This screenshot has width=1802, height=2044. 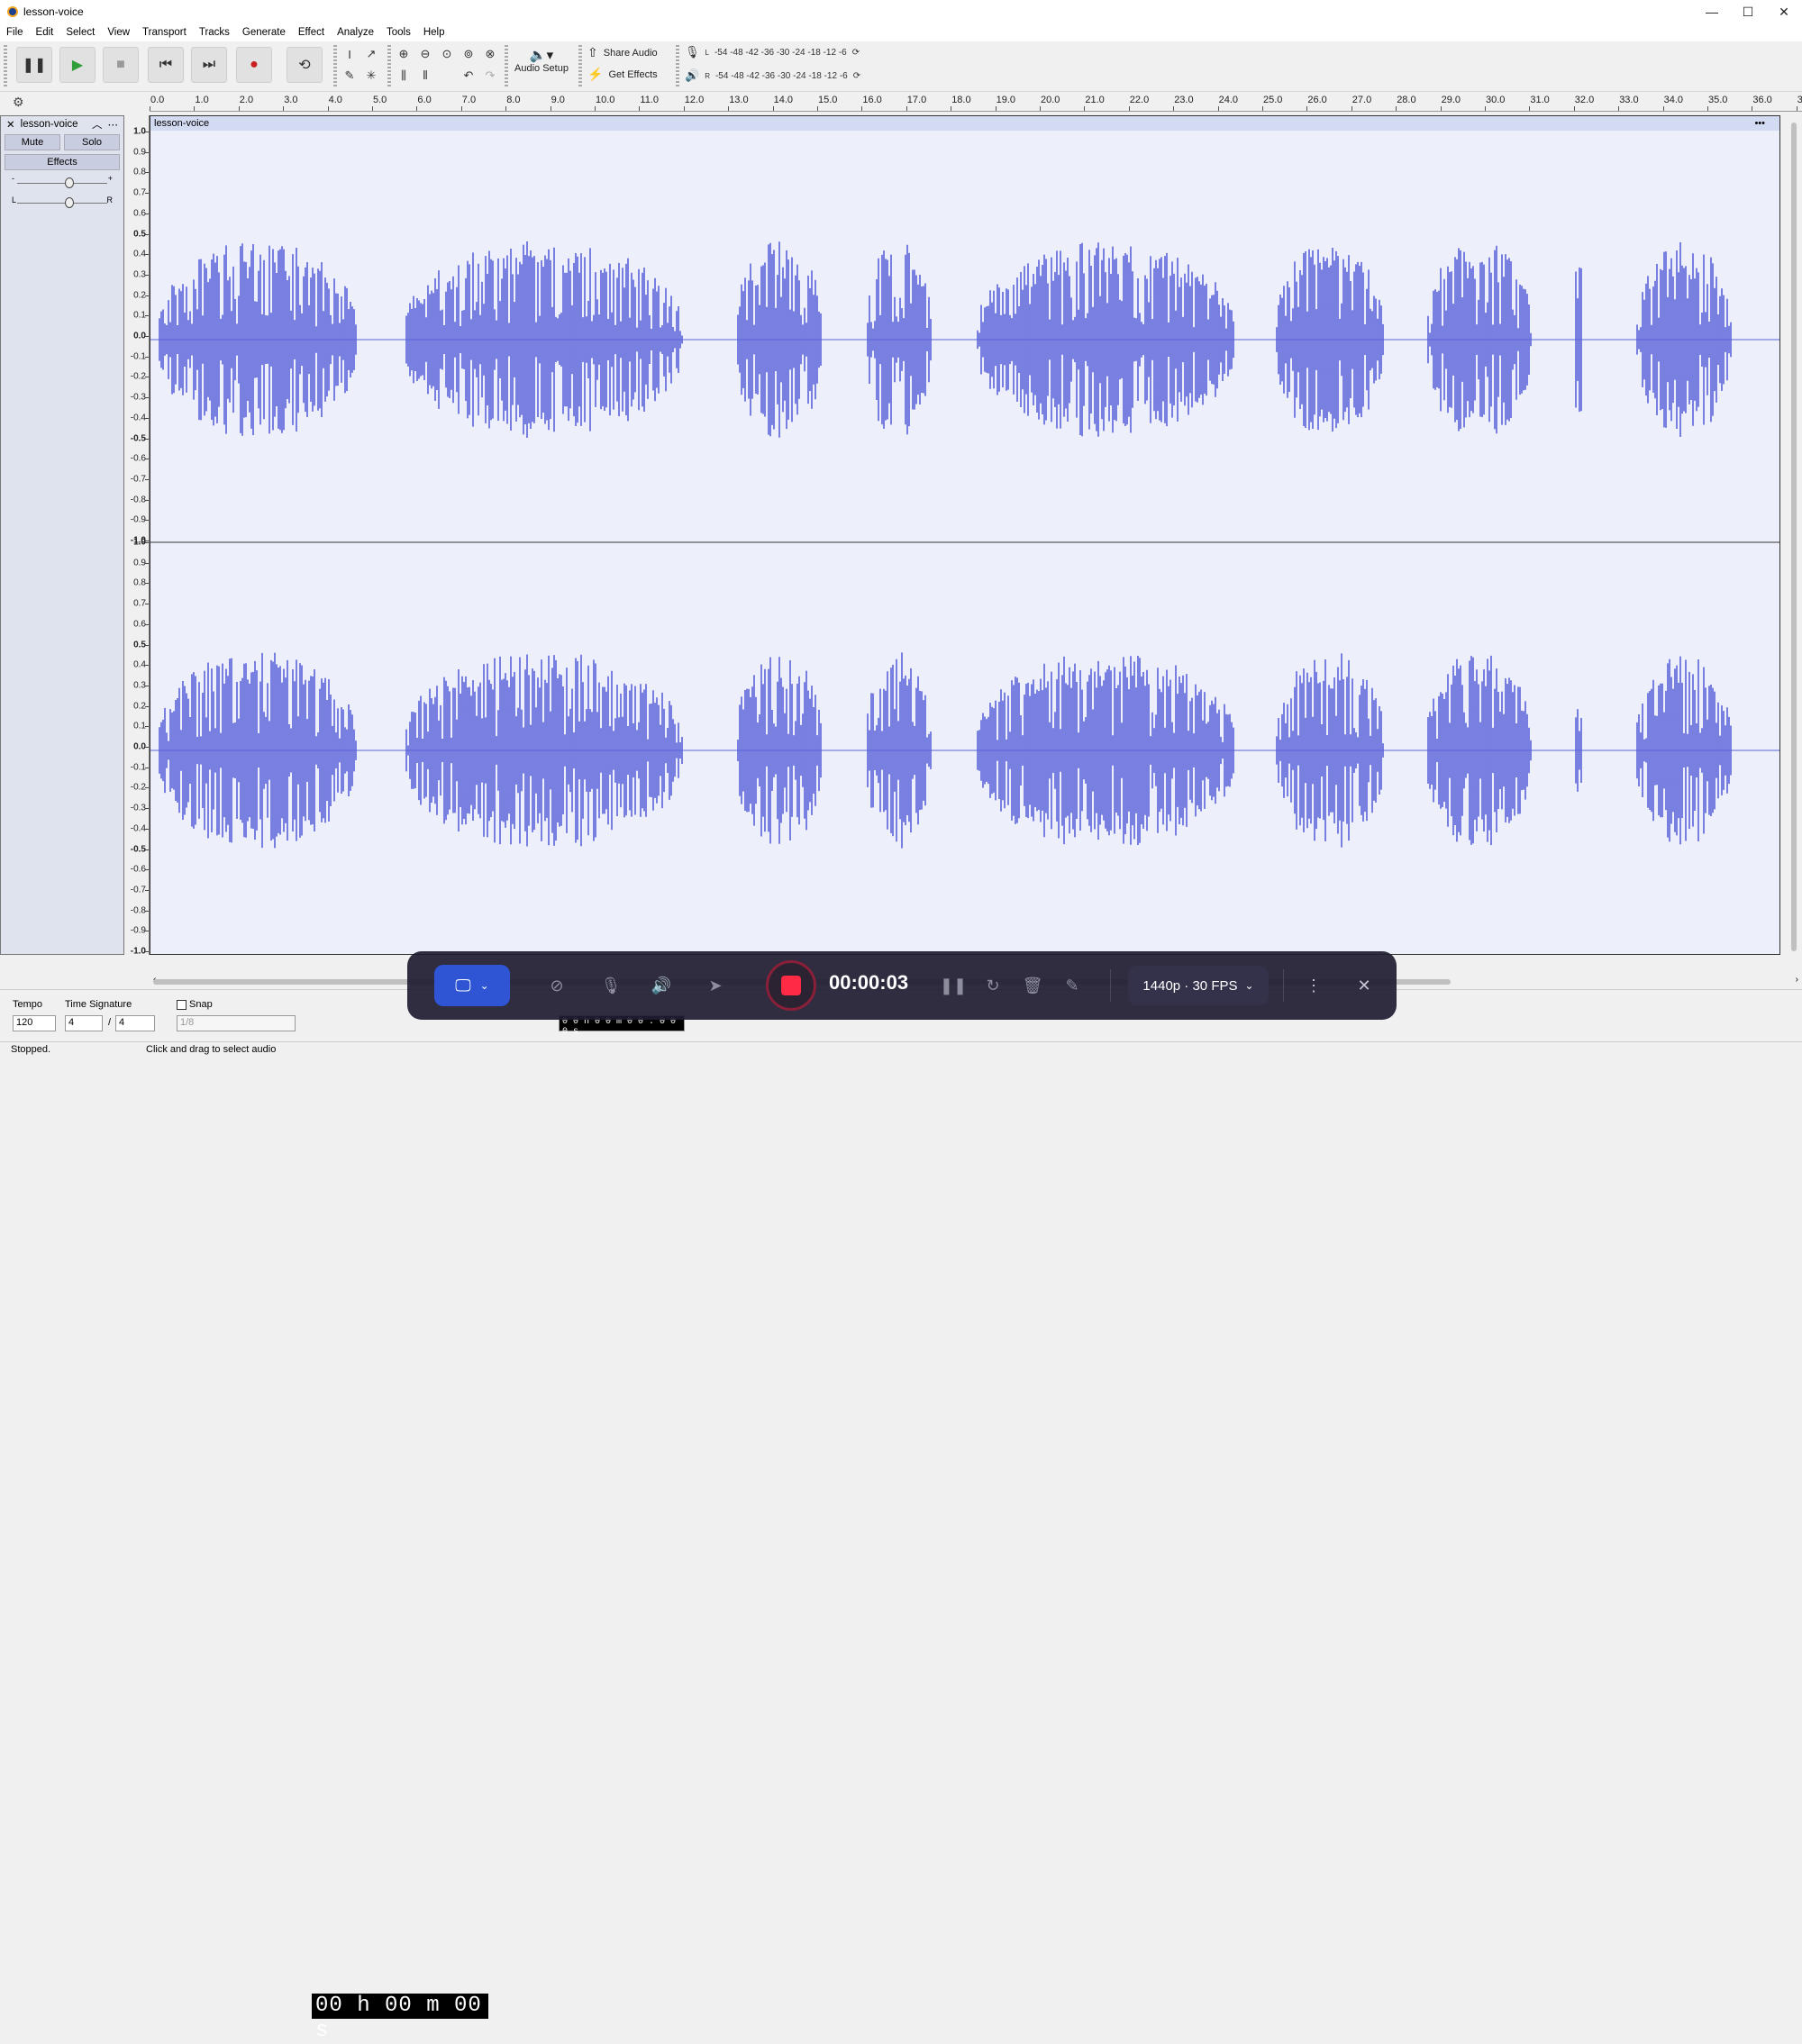 I want to click on camera-off-icon: ⊘, so click(x=556, y=986).